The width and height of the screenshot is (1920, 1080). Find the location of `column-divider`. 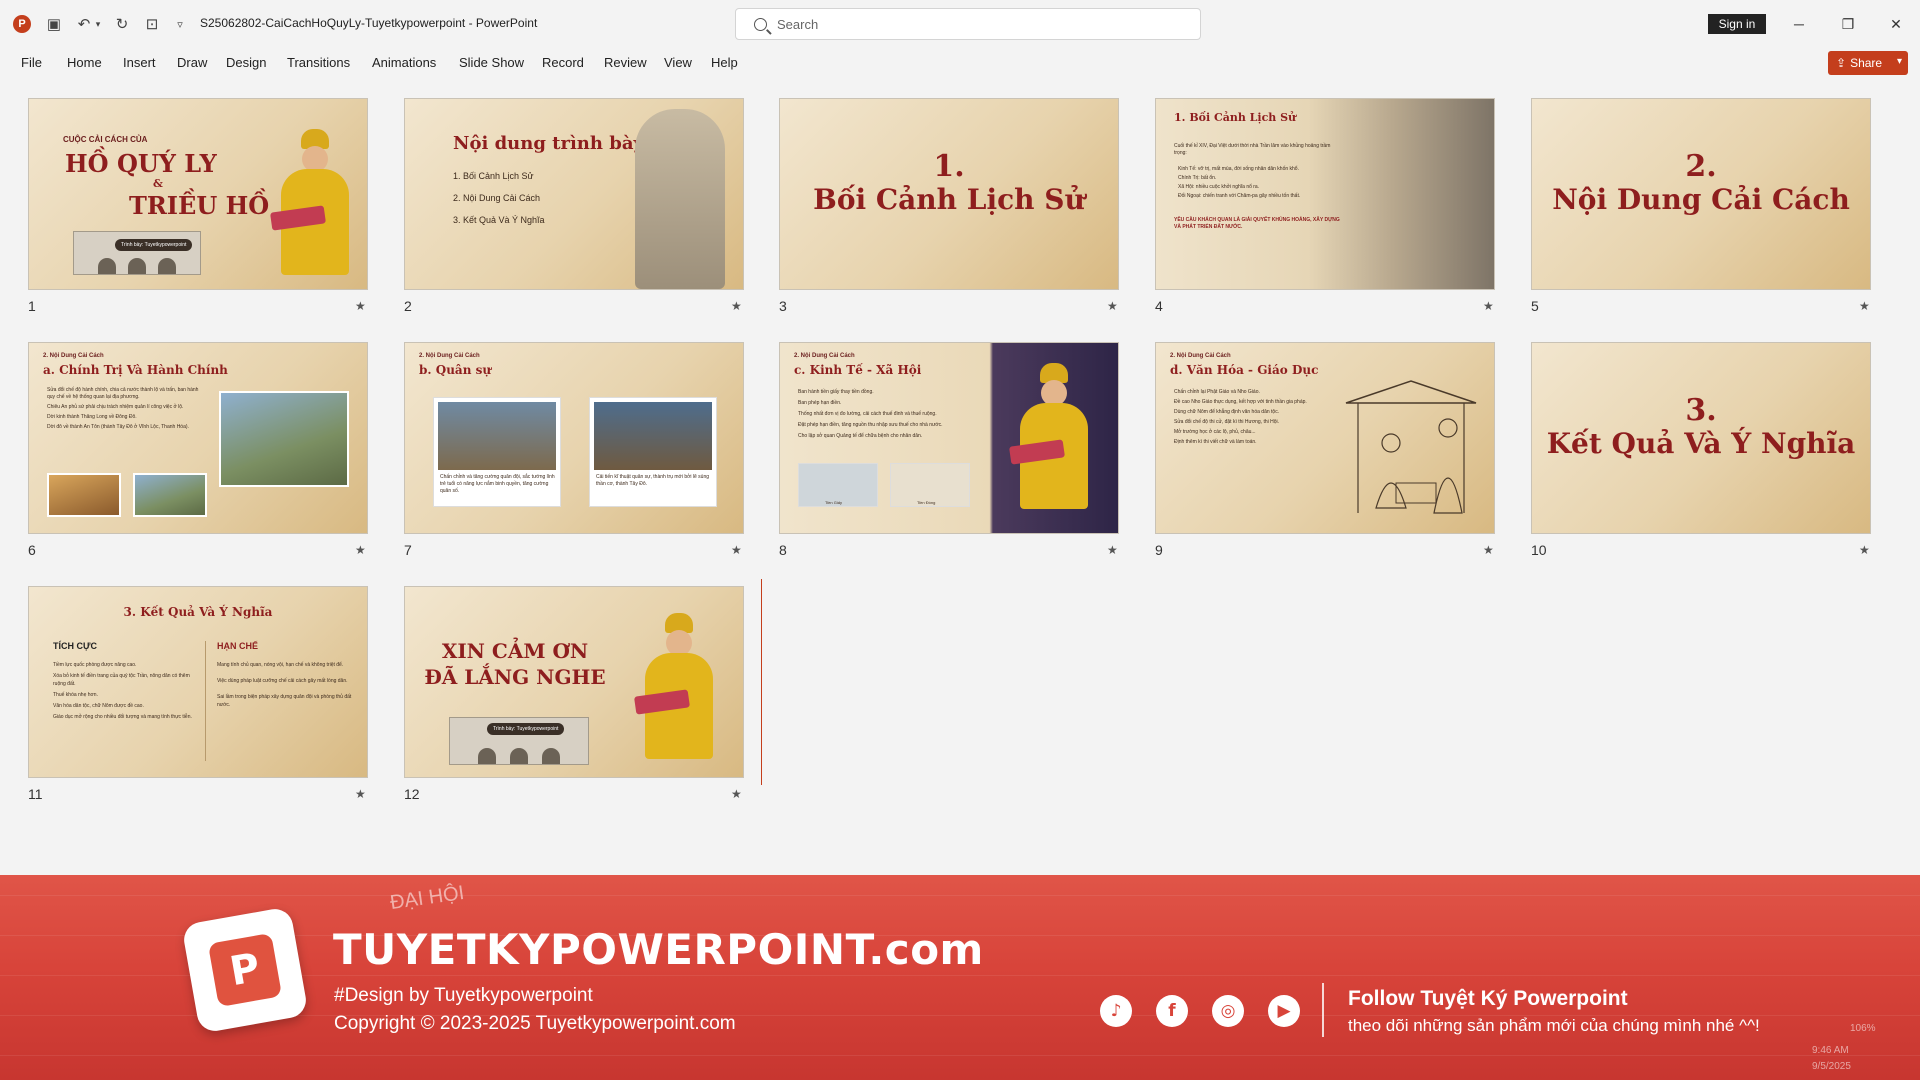

column-divider is located at coordinates (205, 701).